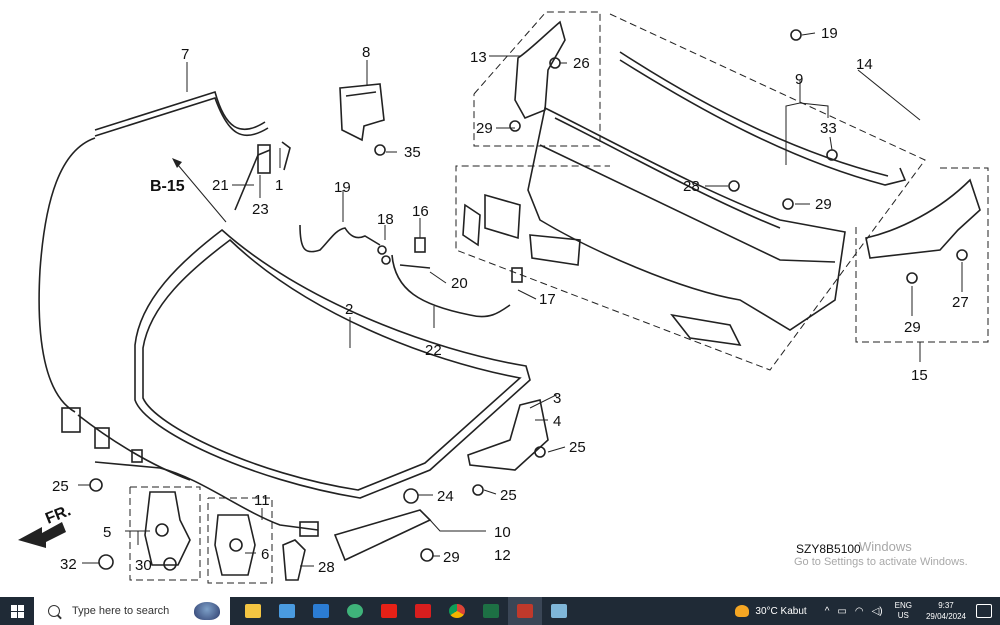  I want to click on excel-icon, so click(491, 611).